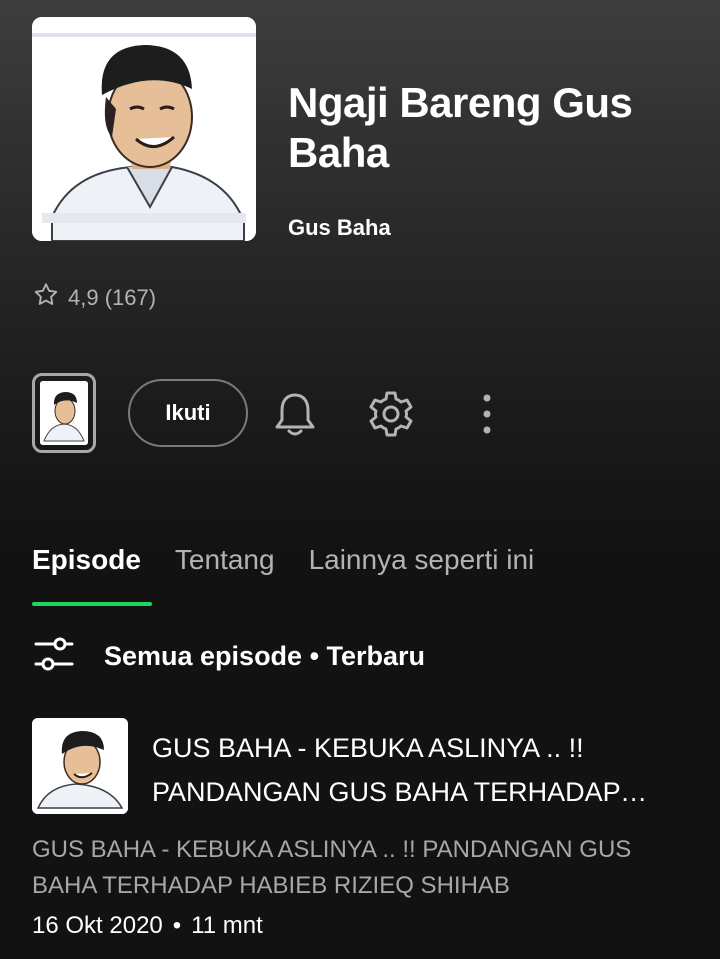 This screenshot has height=959, width=720. I want to click on episode-filter: Semua episode • Terbaru, so click(228, 656).